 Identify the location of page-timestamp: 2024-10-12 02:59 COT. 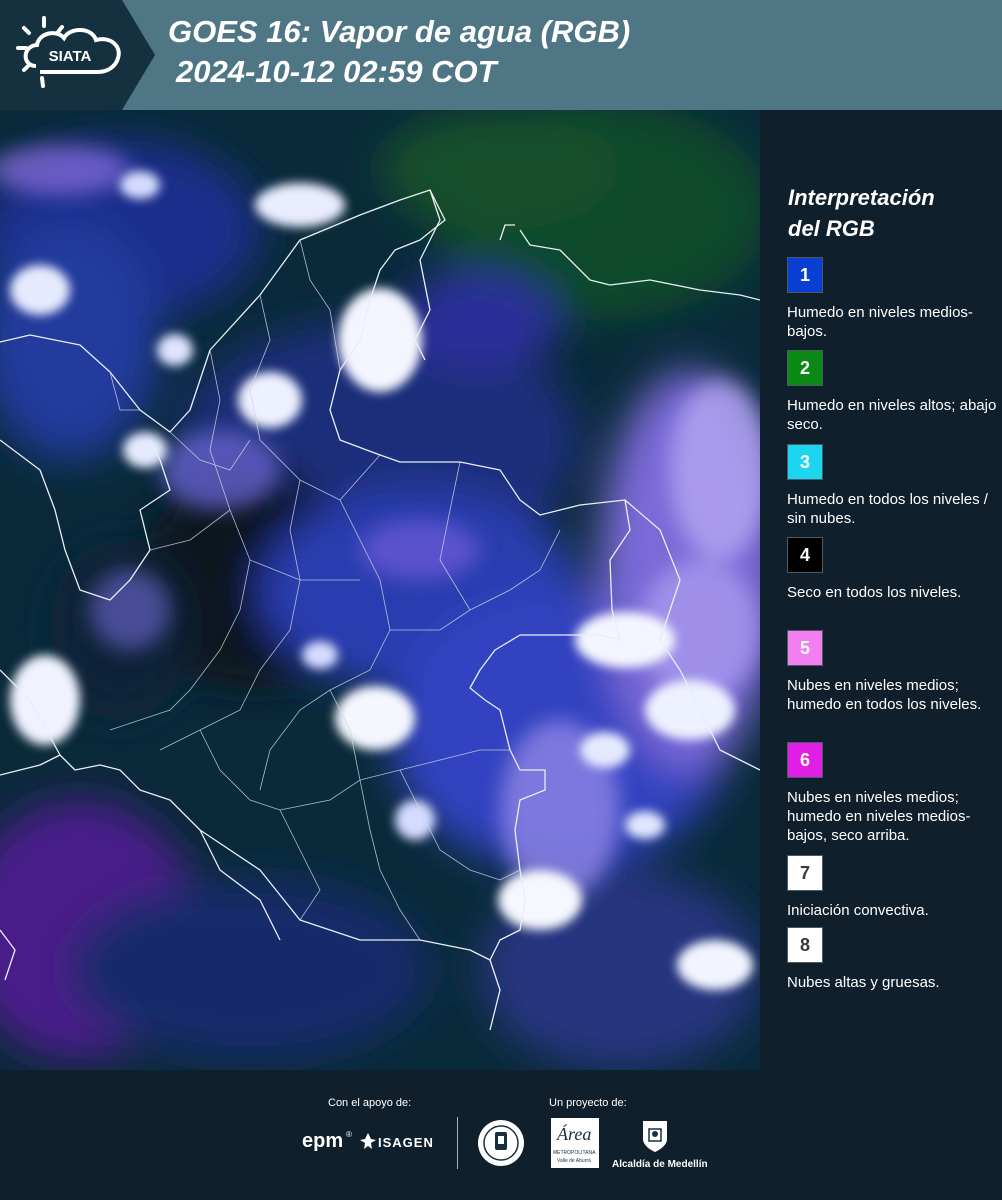
(336, 71).